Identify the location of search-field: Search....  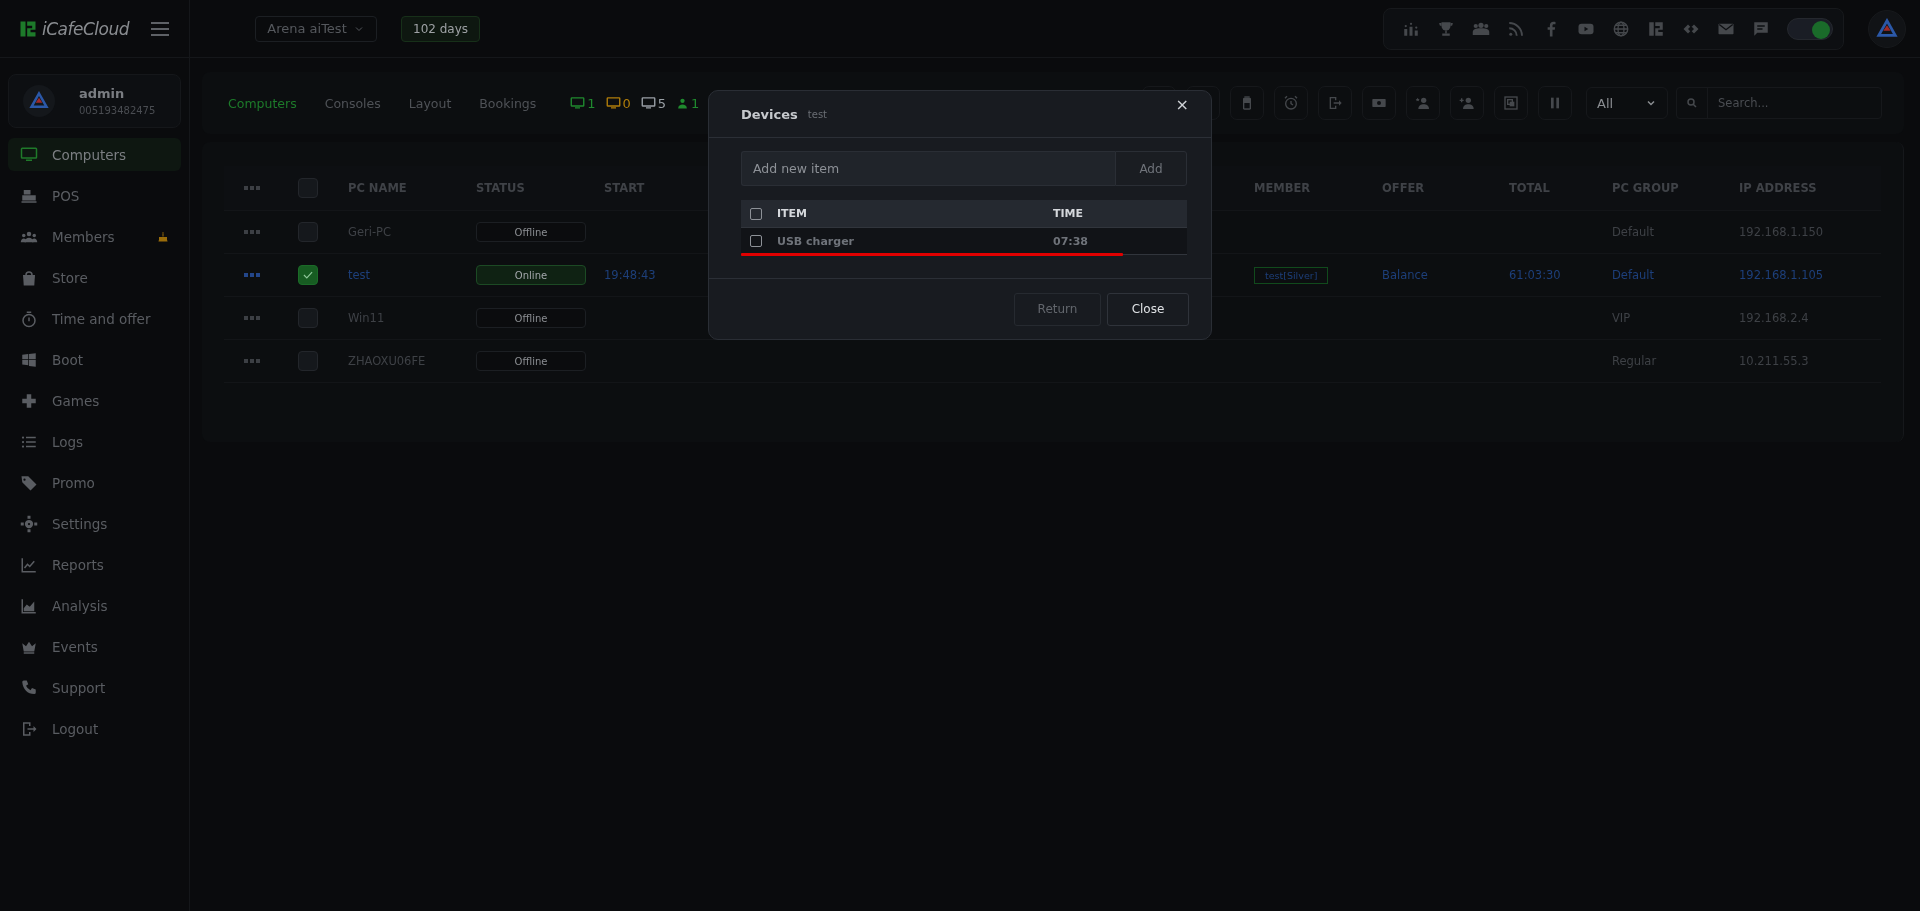
(1779, 103).